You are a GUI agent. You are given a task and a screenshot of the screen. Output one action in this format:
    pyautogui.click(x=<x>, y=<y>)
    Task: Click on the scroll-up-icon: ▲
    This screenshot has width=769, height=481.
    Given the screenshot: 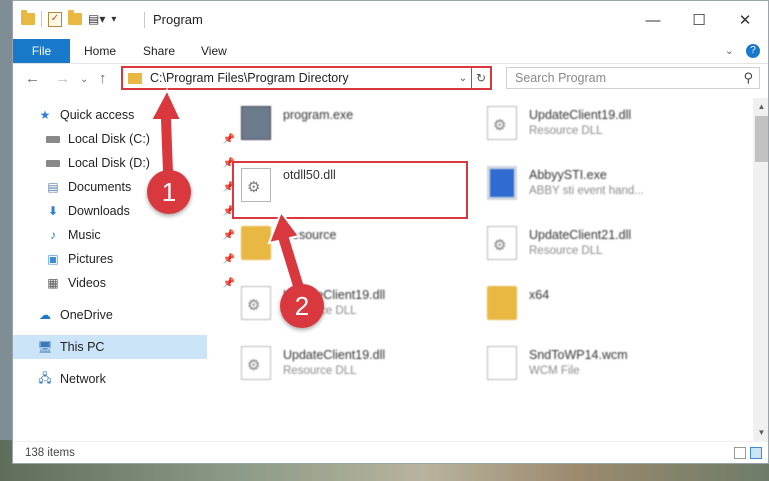 What is the action you would take?
    pyautogui.click(x=760, y=106)
    